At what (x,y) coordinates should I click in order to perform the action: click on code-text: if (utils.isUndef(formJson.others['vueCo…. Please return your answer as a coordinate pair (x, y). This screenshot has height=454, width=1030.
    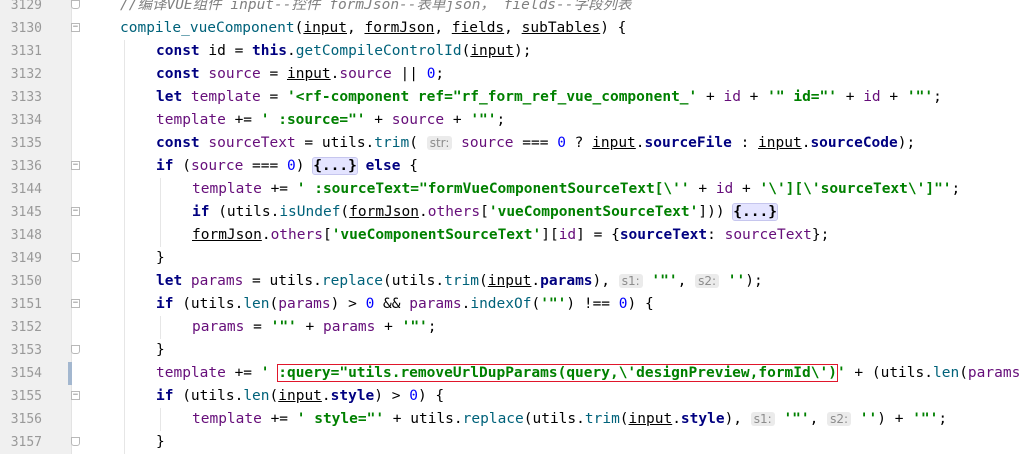
    Looking at the image, I should click on (485, 212).